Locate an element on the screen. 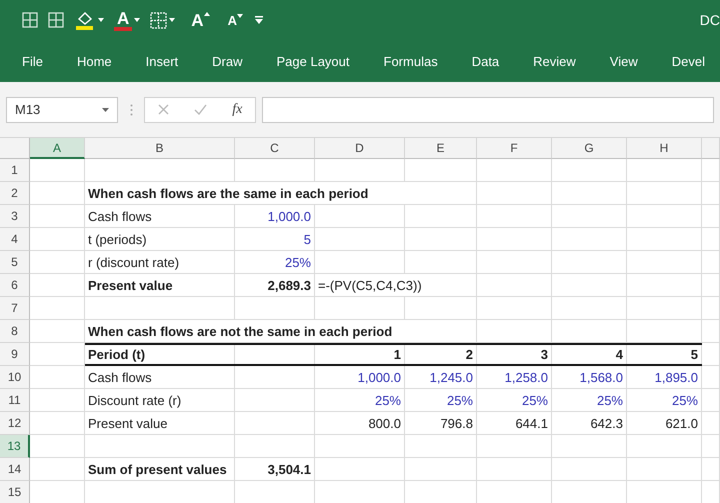  cell-text: Discount rate (r) is located at coordinates (160, 400).